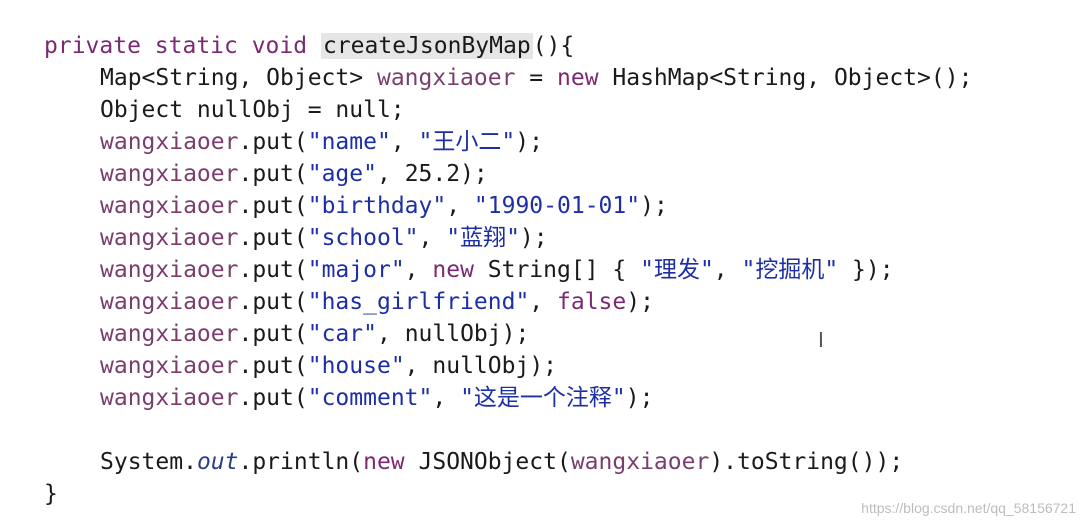 The width and height of the screenshot is (1086, 522). Describe the element at coordinates (559, 142) in the screenshot. I see `code-line-4: wangxiaoer.put("name", "王小二");` at that location.